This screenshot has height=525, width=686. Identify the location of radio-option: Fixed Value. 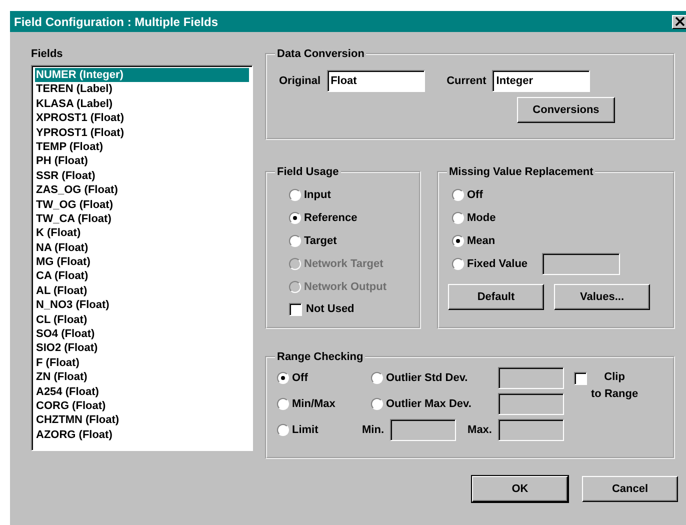
(490, 263).